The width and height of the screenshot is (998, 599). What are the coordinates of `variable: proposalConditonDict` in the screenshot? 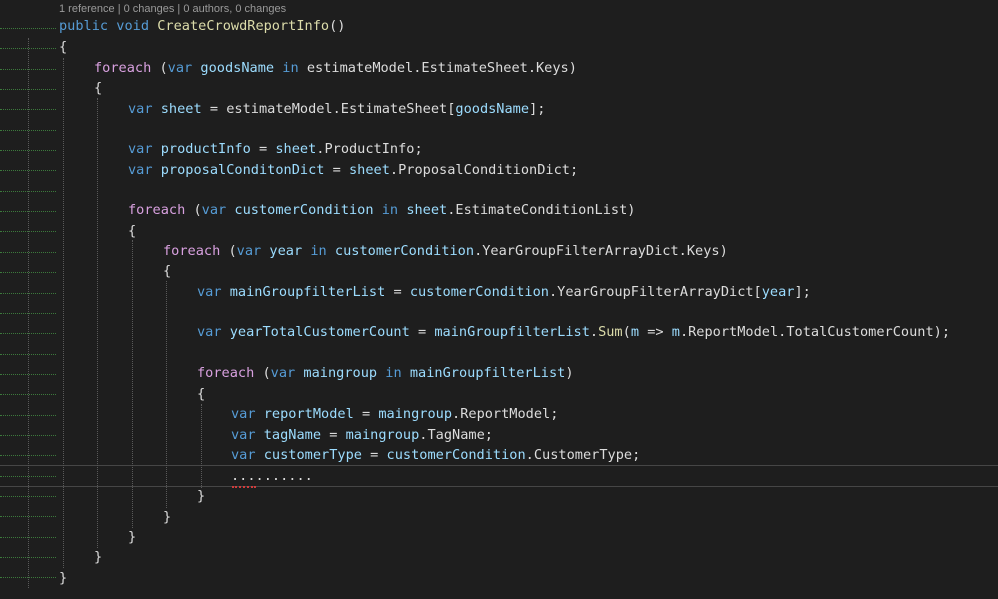 It's located at (242, 170).